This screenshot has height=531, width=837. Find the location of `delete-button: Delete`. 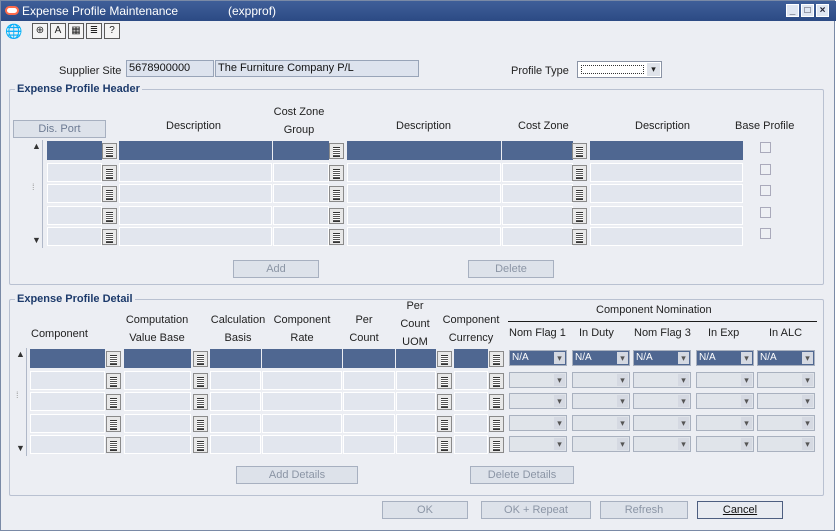

delete-button: Delete is located at coordinates (511, 269).